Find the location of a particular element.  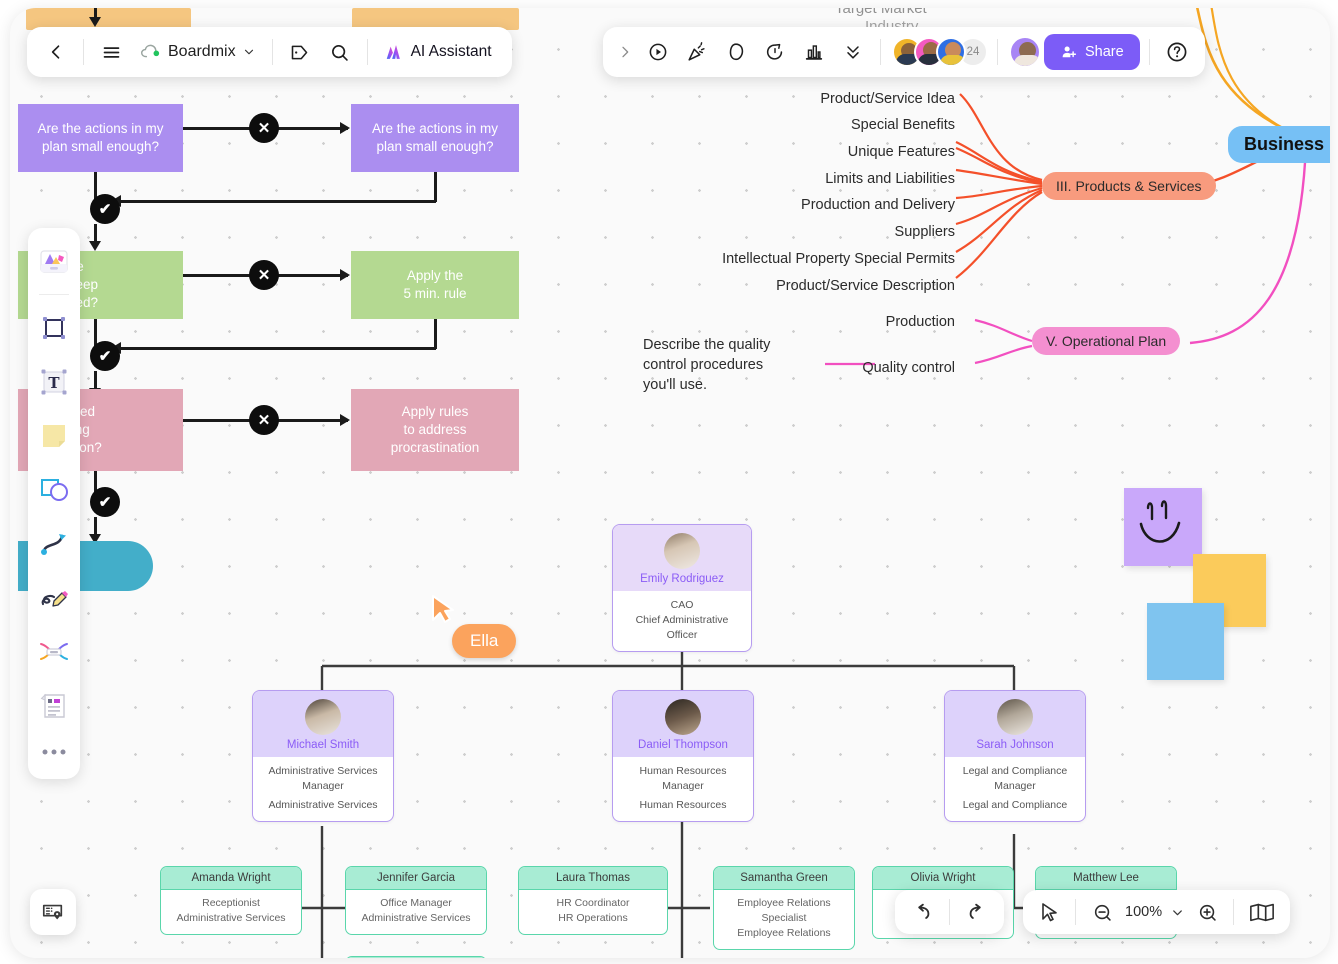

minimap-button is located at coordinates (53, 912).